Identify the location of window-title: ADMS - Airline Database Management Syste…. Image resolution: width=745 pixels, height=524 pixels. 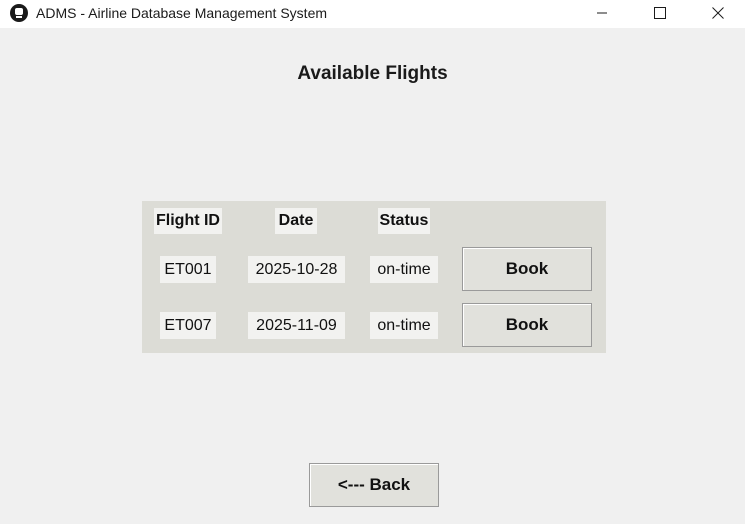
(182, 13).